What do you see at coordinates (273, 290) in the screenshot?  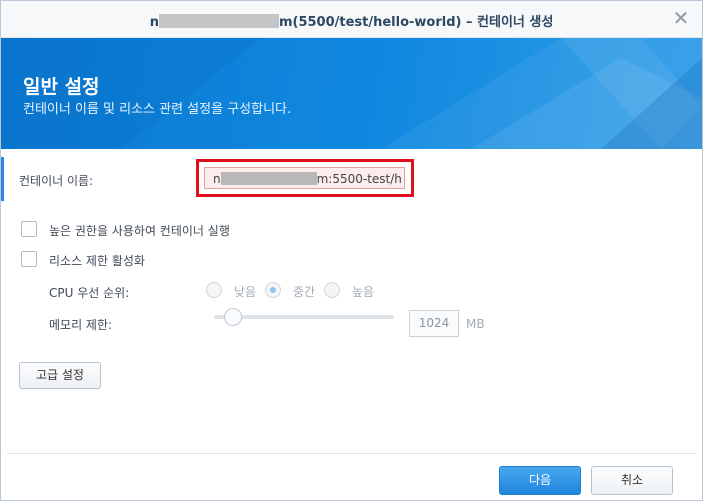 I see `cpu-medium-radio` at bounding box center [273, 290].